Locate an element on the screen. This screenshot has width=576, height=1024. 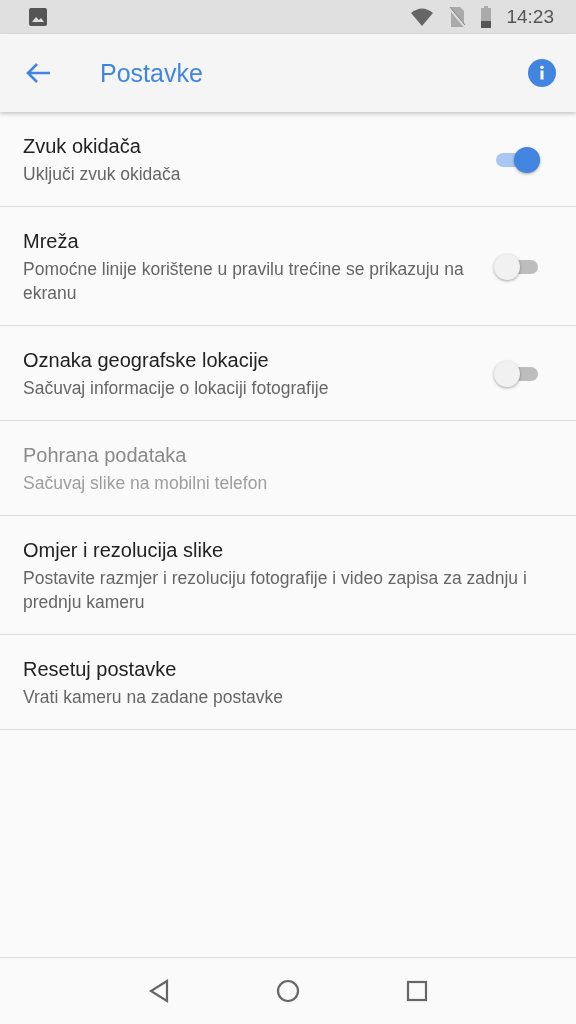
setting-description: Postavite razmjer i rezoluciju fotografije i video zapisa za zadnju i prednju kameru is located at coordinates (275, 590).